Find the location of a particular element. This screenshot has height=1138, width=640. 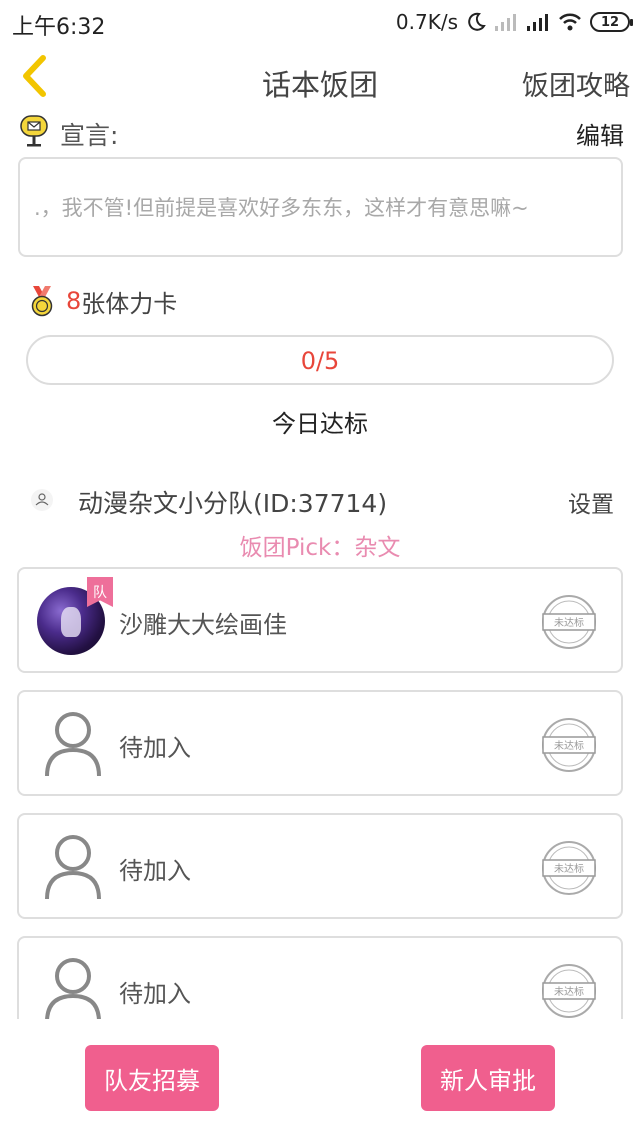

member-card: 队 沙雕大大绘画佳 未达标 is located at coordinates (320, 620).